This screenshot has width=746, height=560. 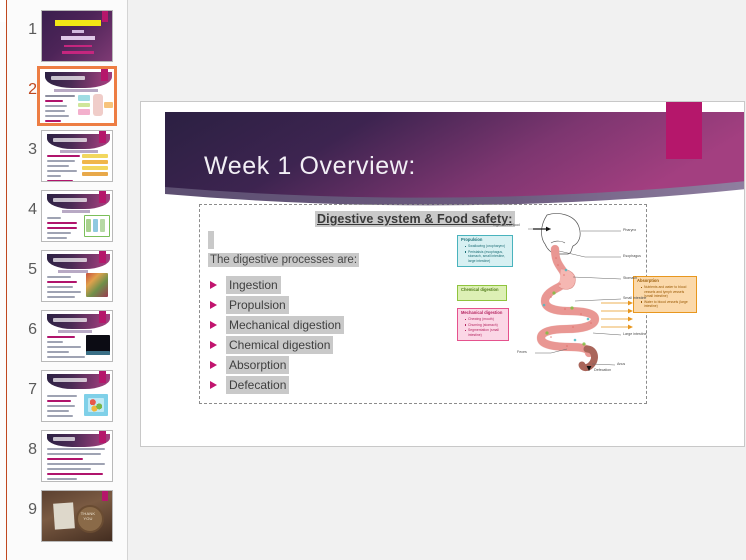 I want to click on mini-dark-photo-footer, so click(x=98, y=353).